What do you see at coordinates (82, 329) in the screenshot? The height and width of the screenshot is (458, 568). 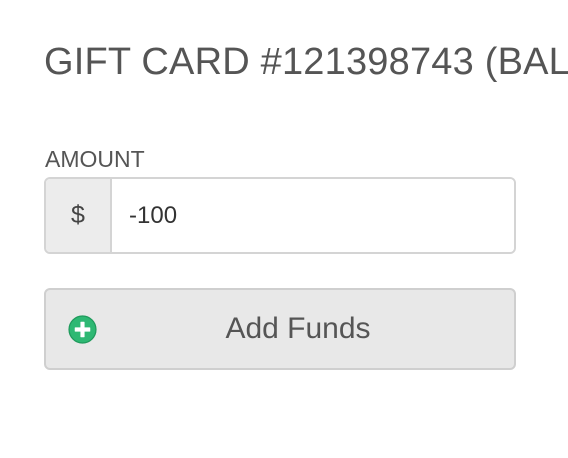 I see `plus-circle-icon` at bounding box center [82, 329].